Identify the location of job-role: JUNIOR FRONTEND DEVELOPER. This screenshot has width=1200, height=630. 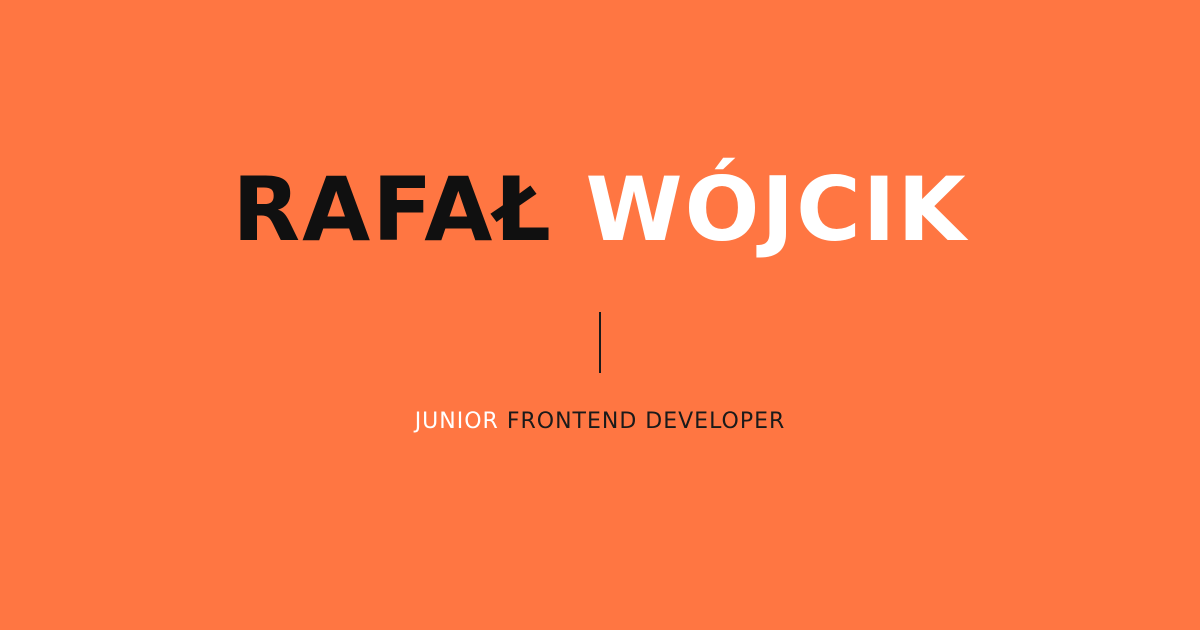
(600, 422).